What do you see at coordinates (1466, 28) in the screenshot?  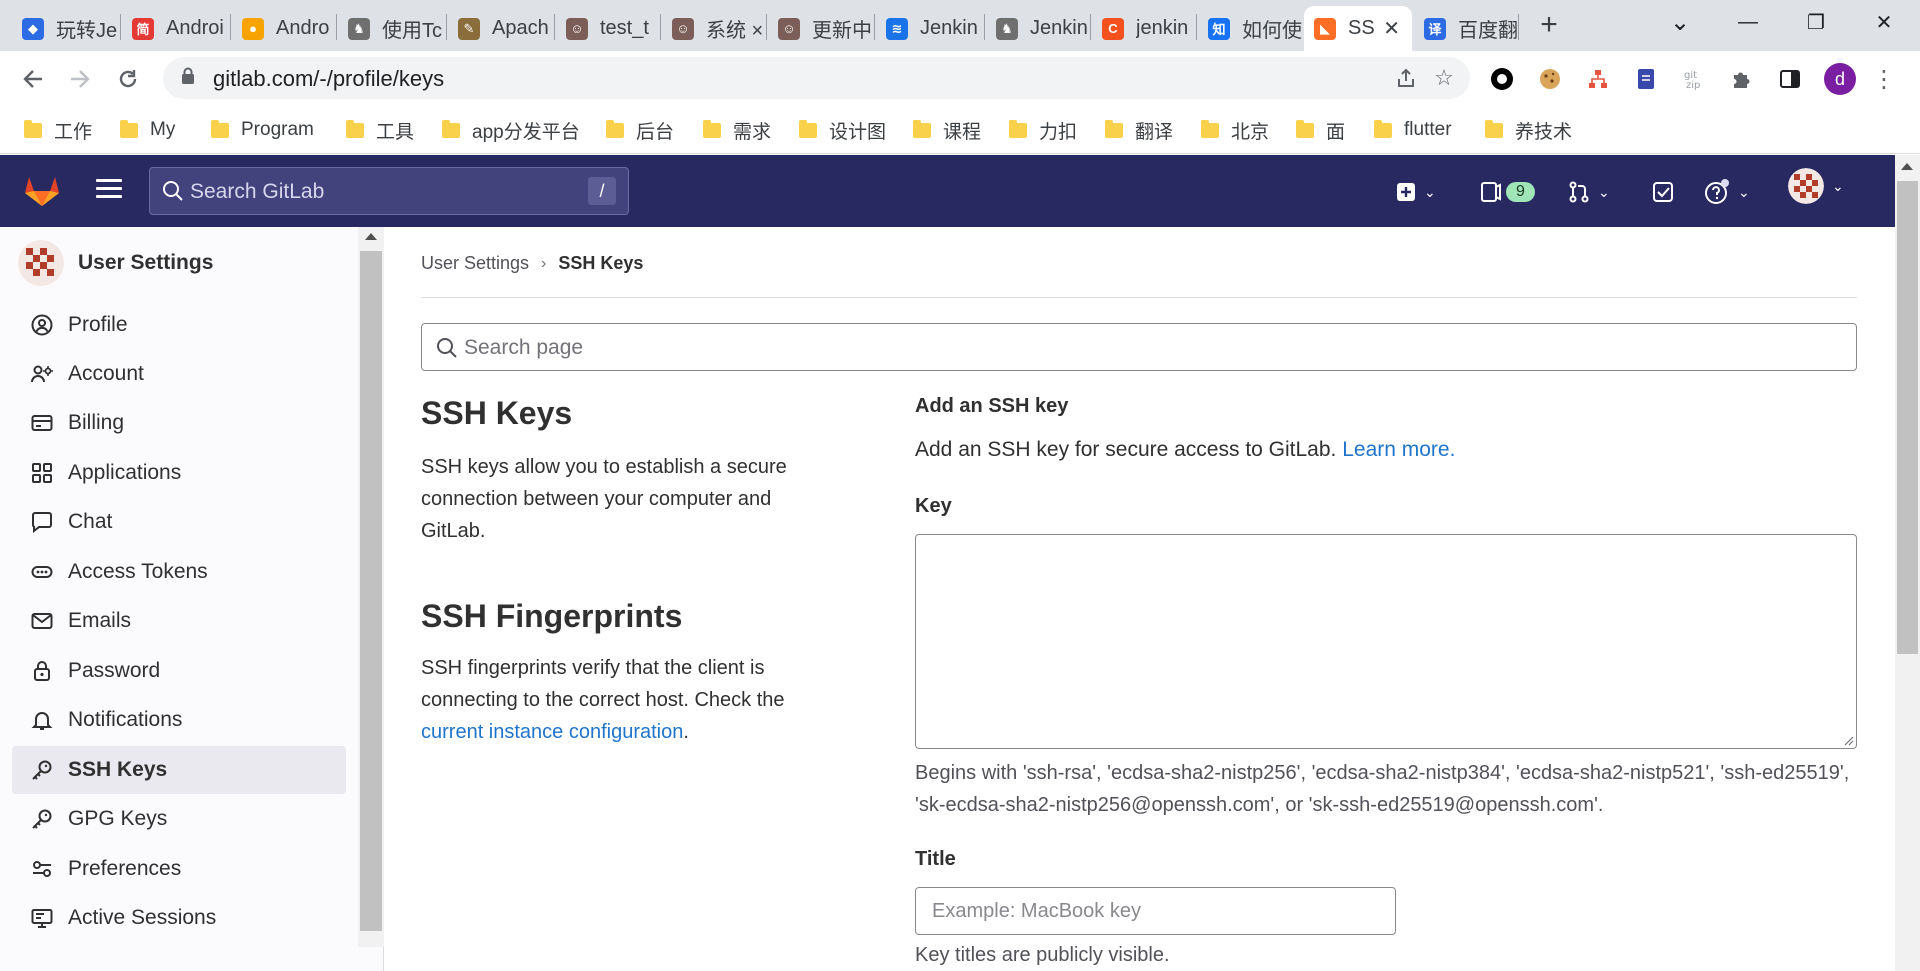 I see `browser-tab: 译 百度翻` at bounding box center [1466, 28].